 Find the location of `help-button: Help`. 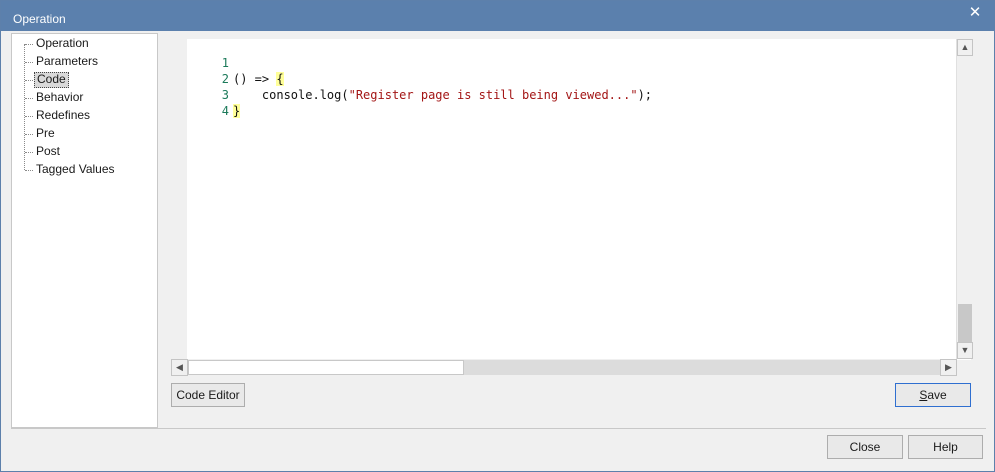

help-button: Help is located at coordinates (945, 447).